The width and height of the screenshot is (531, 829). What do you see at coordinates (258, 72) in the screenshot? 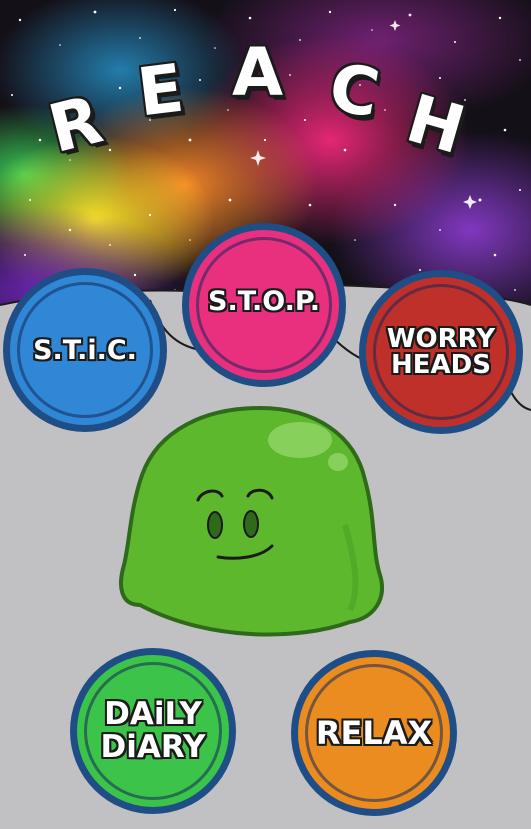
I see `title-letter-a: A` at bounding box center [258, 72].